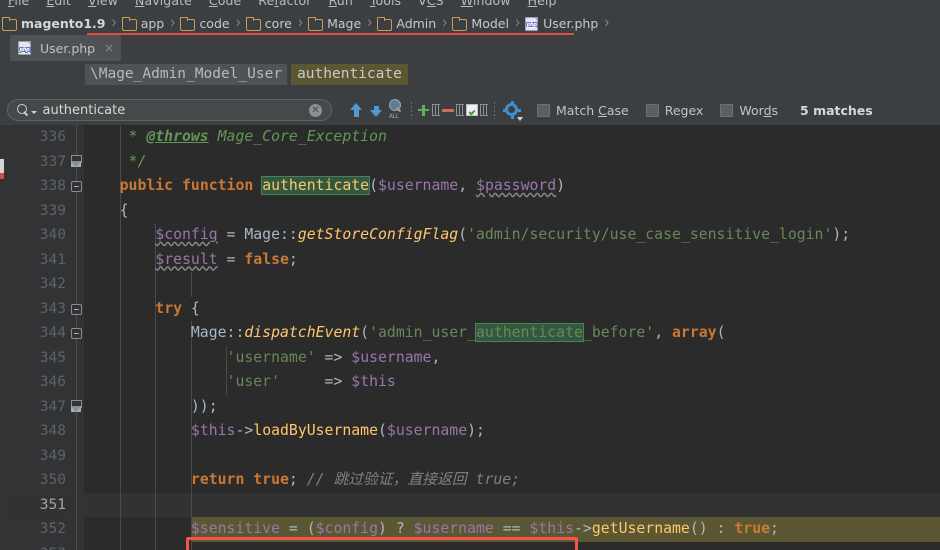 This screenshot has height=550, width=940. Describe the element at coordinates (652, 110) in the screenshot. I see `regex-checkbox` at that location.